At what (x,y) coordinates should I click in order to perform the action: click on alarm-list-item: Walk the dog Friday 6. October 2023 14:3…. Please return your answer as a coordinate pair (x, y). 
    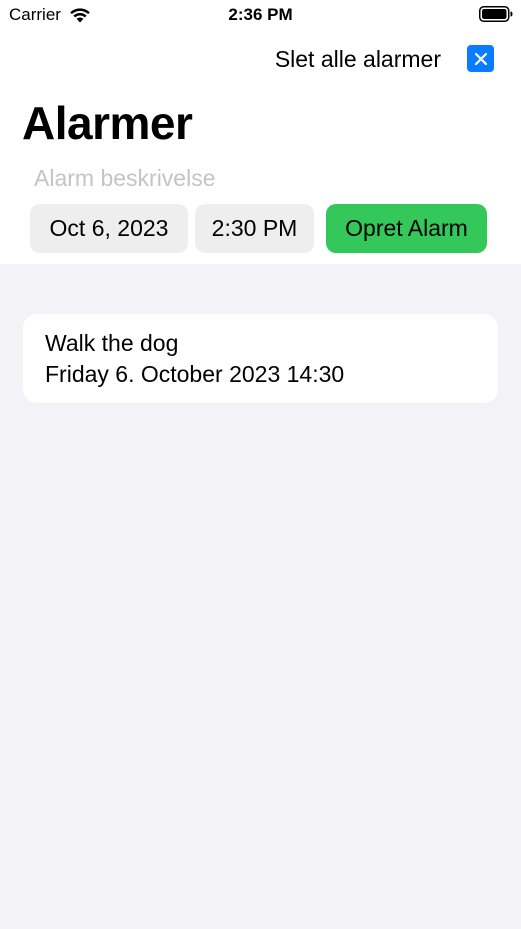
    Looking at the image, I should click on (260, 358).